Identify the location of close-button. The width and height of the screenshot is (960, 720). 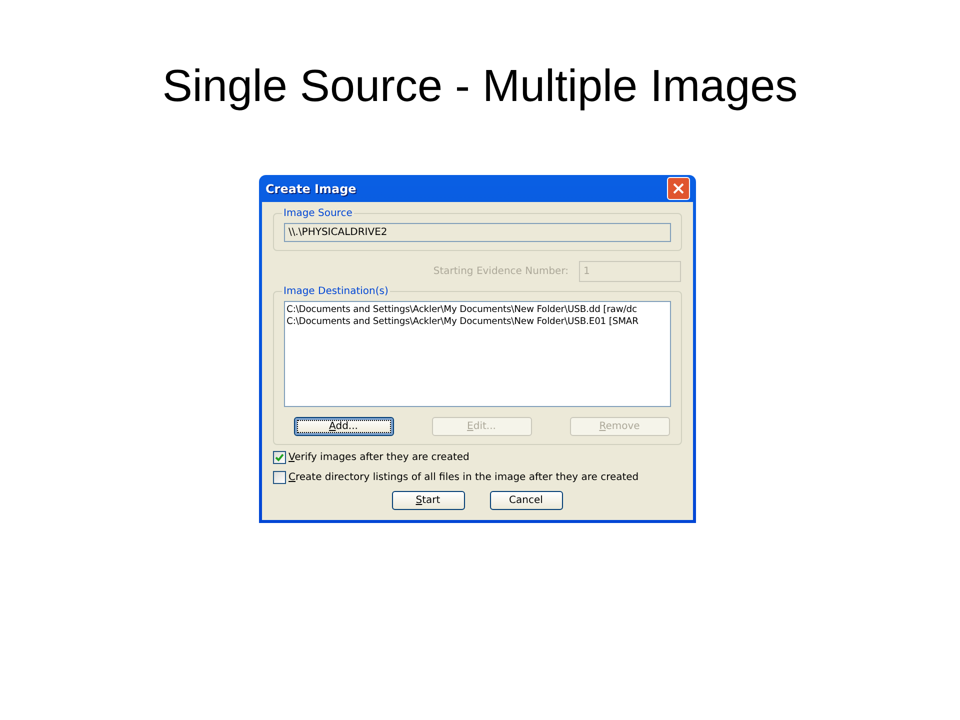
(678, 188).